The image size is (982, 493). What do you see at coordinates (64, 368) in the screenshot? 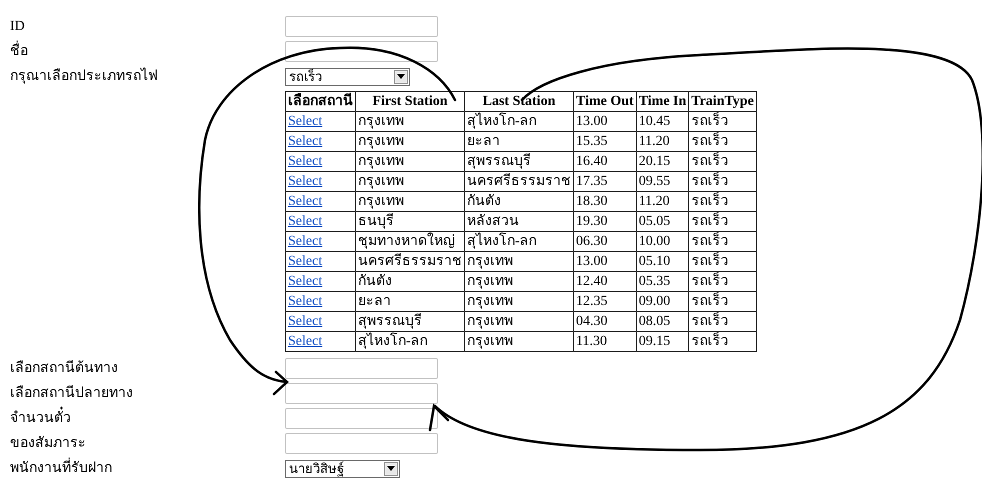
I see `field-label: เลือกสถานีต้นทาง` at bounding box center [64, 368].